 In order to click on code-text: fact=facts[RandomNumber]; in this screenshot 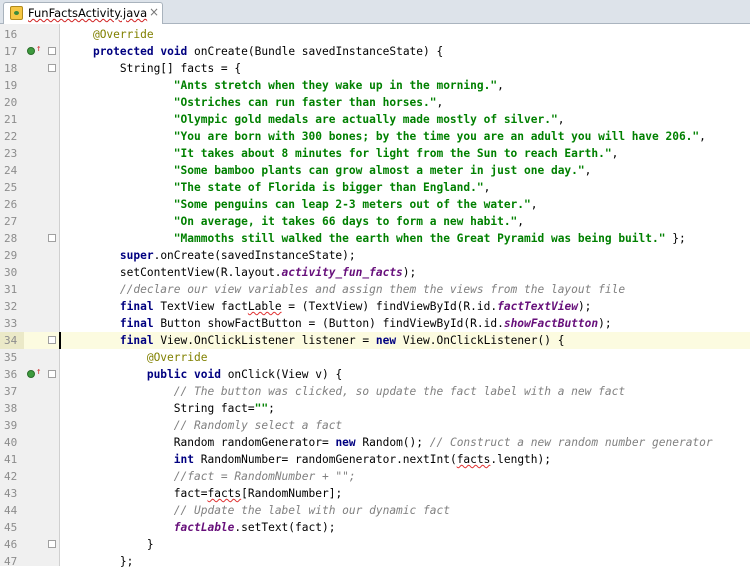, I will do `click(204, 493)`.